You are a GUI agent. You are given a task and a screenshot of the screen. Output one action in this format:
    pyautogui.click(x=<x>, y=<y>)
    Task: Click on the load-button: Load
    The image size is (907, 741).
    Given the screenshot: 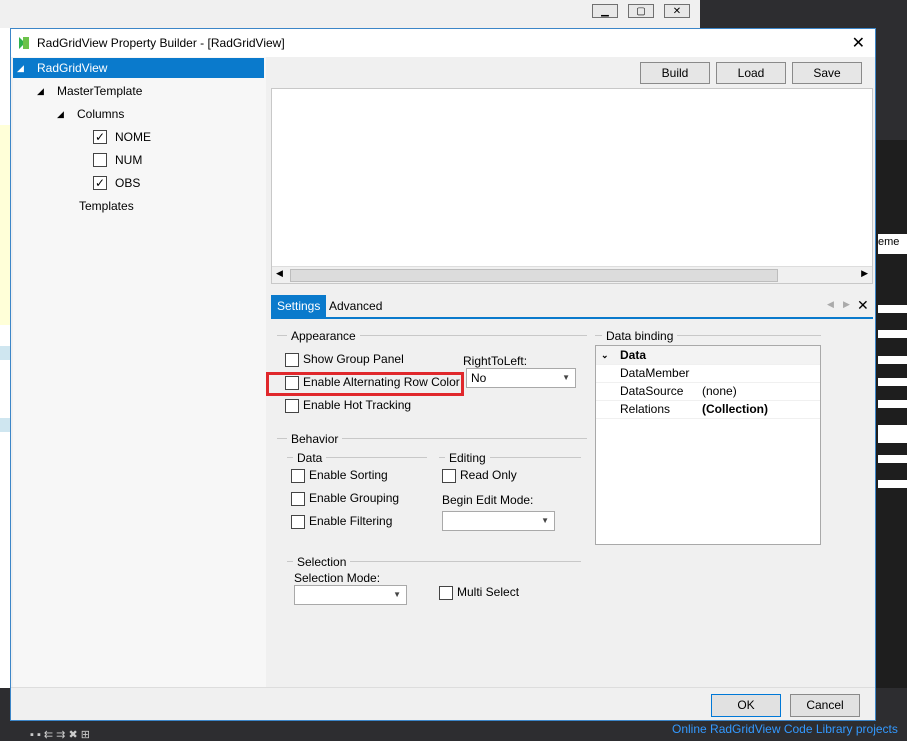 What is the action you would take?
    pyautogui.click(x=751, y=73)
    